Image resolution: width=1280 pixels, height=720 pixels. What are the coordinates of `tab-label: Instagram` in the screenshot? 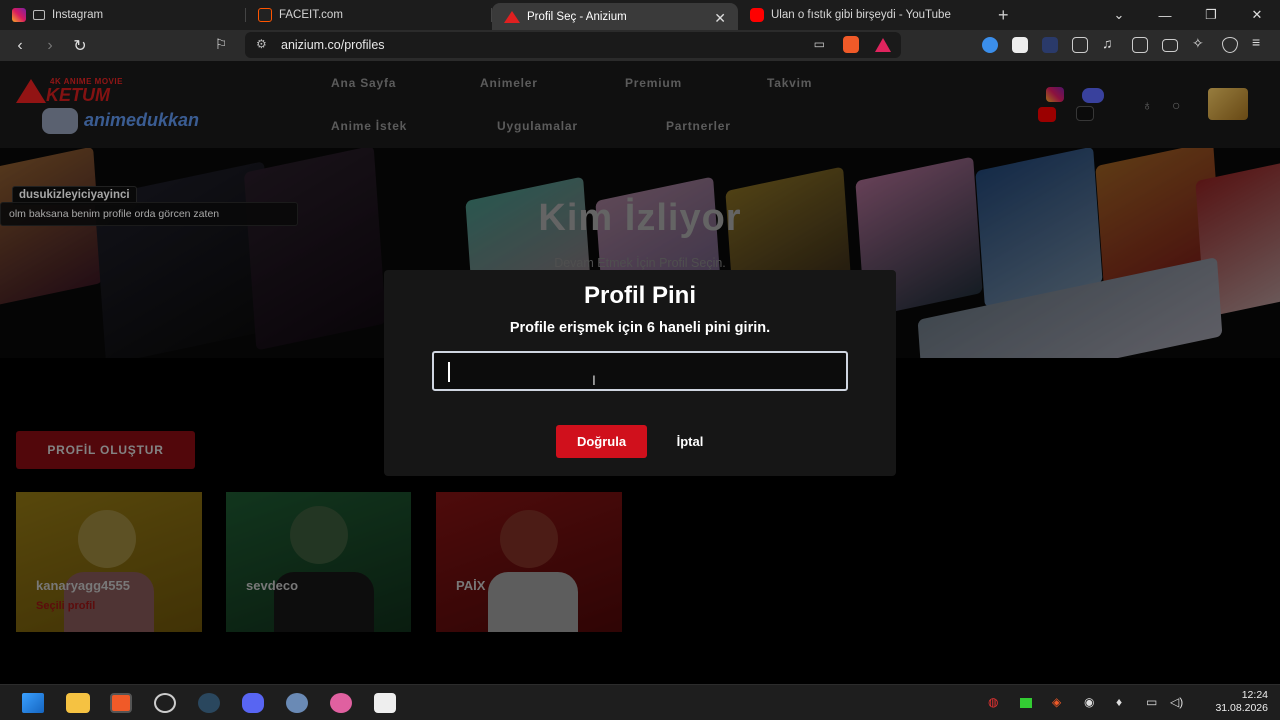 It's located at (78, 15).